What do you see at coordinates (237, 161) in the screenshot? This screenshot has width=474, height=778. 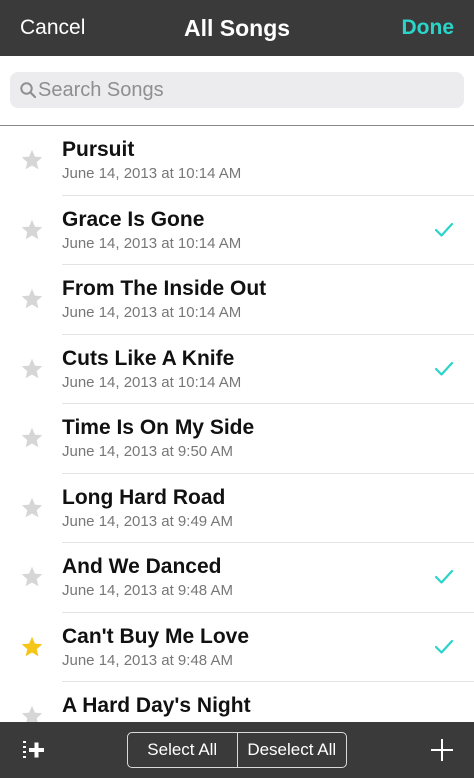 I see `song-row: Pursuit June 14, 2013 at 10:14 AM` at bounding box center [237, 161].